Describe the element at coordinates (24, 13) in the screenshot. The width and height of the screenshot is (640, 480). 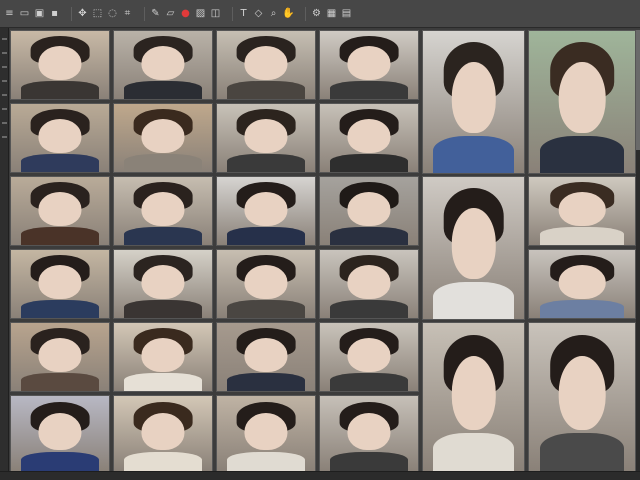
I see `new-file-icon: ▭` at that location.